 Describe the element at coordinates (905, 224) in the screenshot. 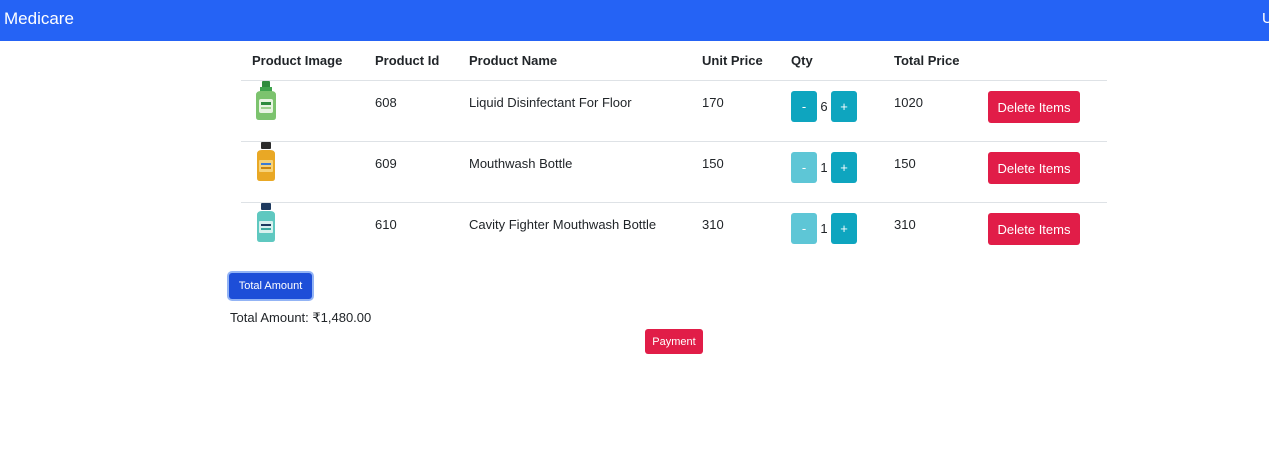

I see `total-price: 310` at that location.